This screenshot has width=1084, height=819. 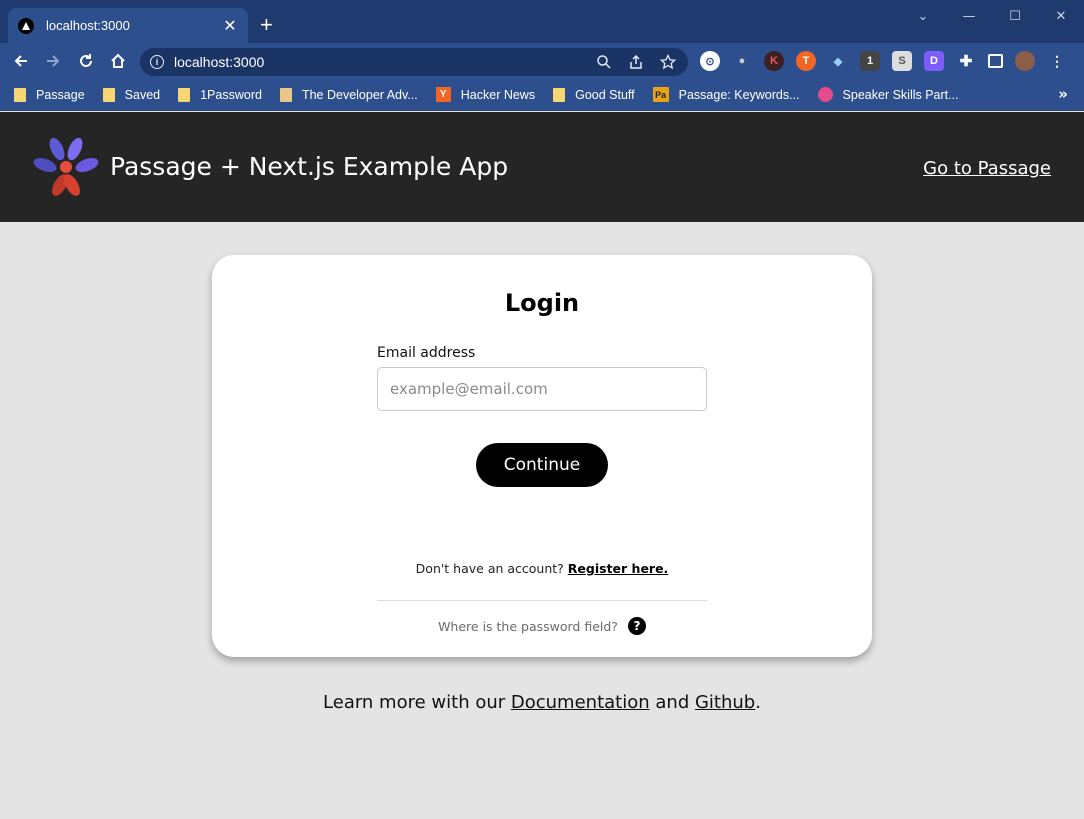 I want to click on bookmark-label: Saved, so click(x=142, y=94).